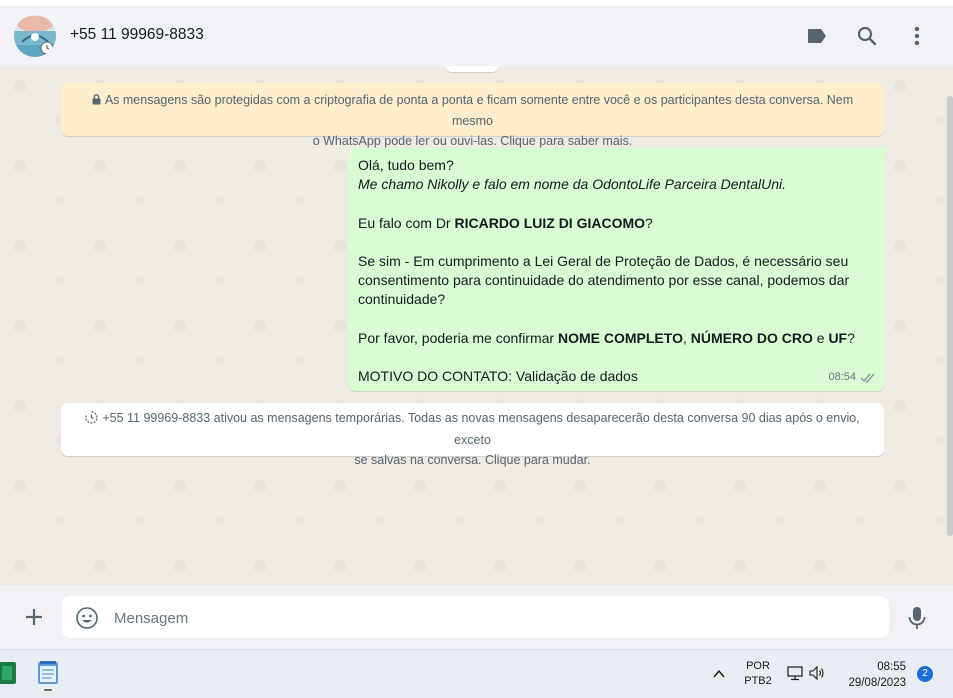 Image resolution: width=953 pixels, height=698 pixels. I want to click on bubble-tail, so click(887, 152).